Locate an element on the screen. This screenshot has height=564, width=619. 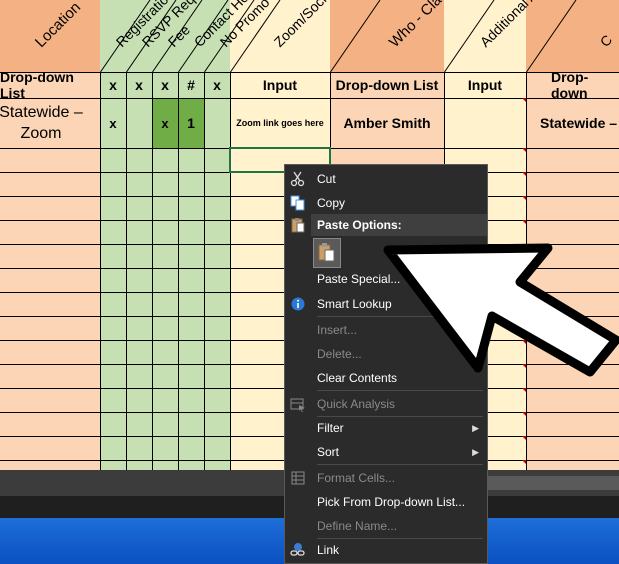
cell-zoom-row1: Zoom link goes here is located at coordinates (280, 123).